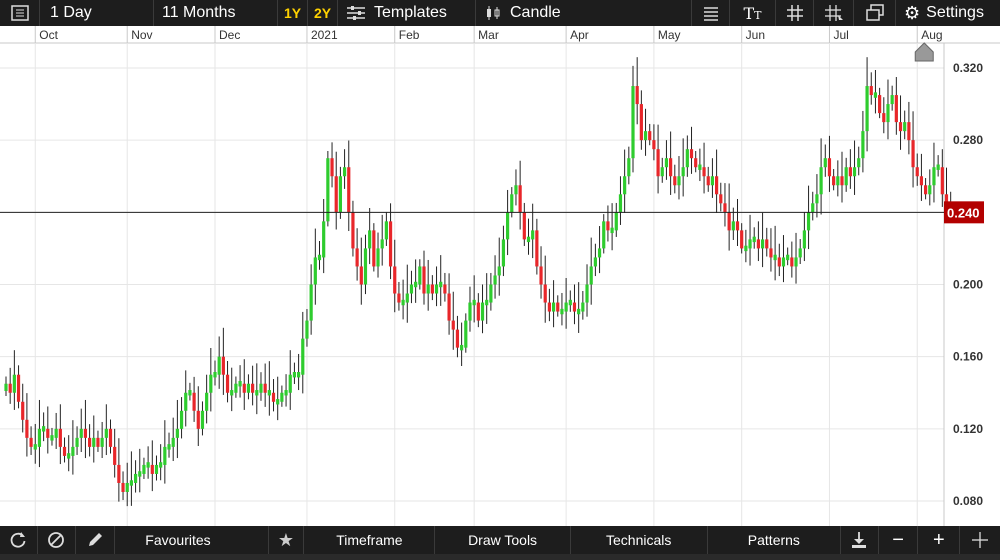 The image size is (1000, 560). Describe the element at coordinates (410, 12) in the screenshot. I see `templates-label: Templates` at that location.